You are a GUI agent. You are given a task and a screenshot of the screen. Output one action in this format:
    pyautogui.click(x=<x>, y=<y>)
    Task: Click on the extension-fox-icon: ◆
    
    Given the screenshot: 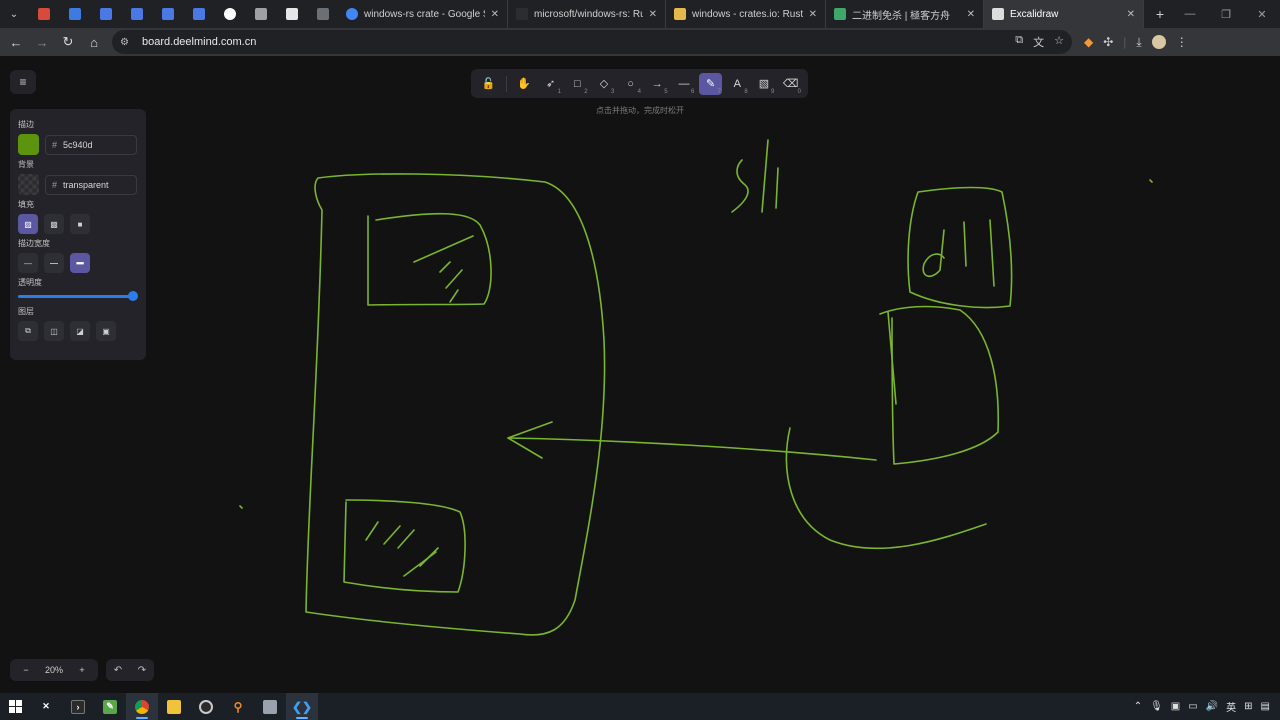 What is the action you would take?
    pyautogui.click(x=1088, y=42)
    